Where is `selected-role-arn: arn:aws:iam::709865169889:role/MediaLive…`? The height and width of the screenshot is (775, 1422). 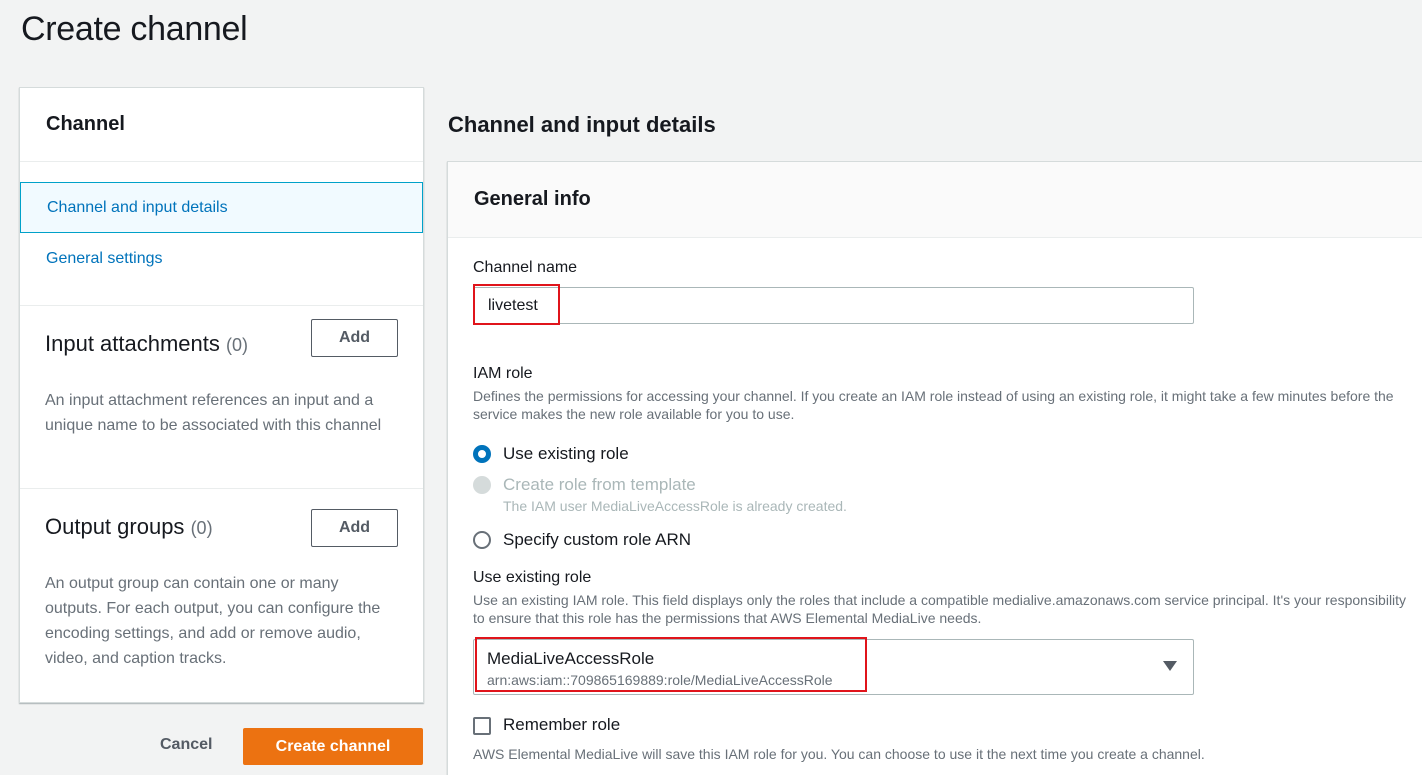
selected-role-arn: arn:aws:iam::709865169889:role/MediaLive… is located at coordinates (660, 680).